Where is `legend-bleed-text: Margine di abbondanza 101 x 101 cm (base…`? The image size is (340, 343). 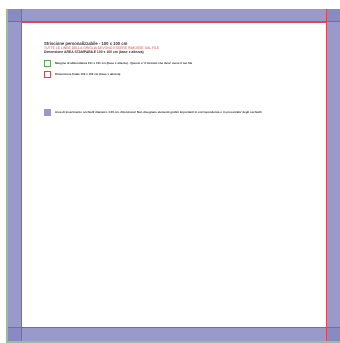 legend-bleed-text: Margine di abbondanza 101 x 101 cm (base… is located at coordinates (124, 62).